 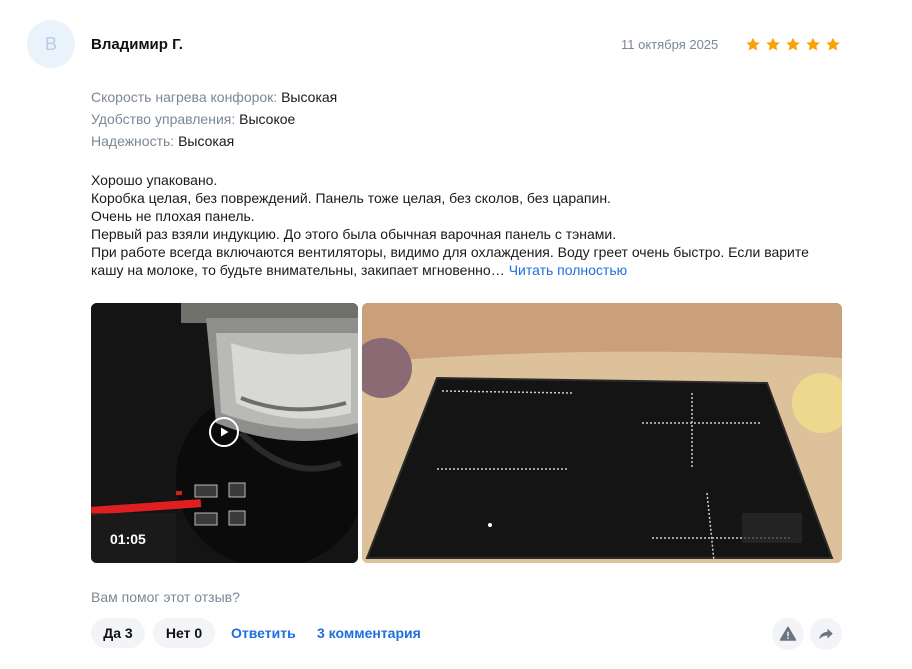 I want to click on report-button, so click(x=788, y=634).